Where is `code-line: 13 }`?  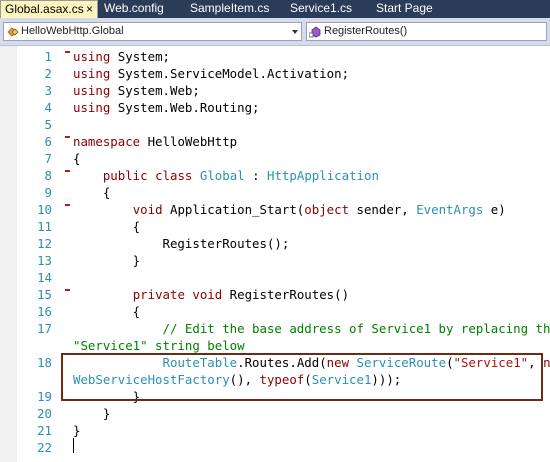 code-line: 13 } is located at coordinates (275, 260).